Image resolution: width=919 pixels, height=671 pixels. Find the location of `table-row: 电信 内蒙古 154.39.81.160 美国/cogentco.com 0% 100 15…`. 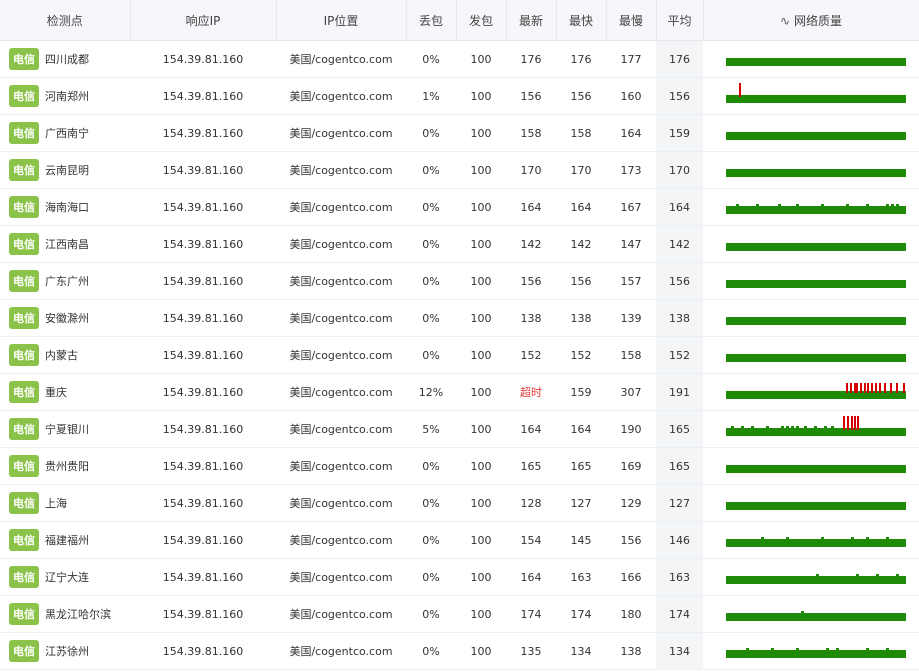

table-row: 电信 内蒙古 154.39.81.160 美国/cogentco.com 0% 100 15… is located at coordinates (459, 355).